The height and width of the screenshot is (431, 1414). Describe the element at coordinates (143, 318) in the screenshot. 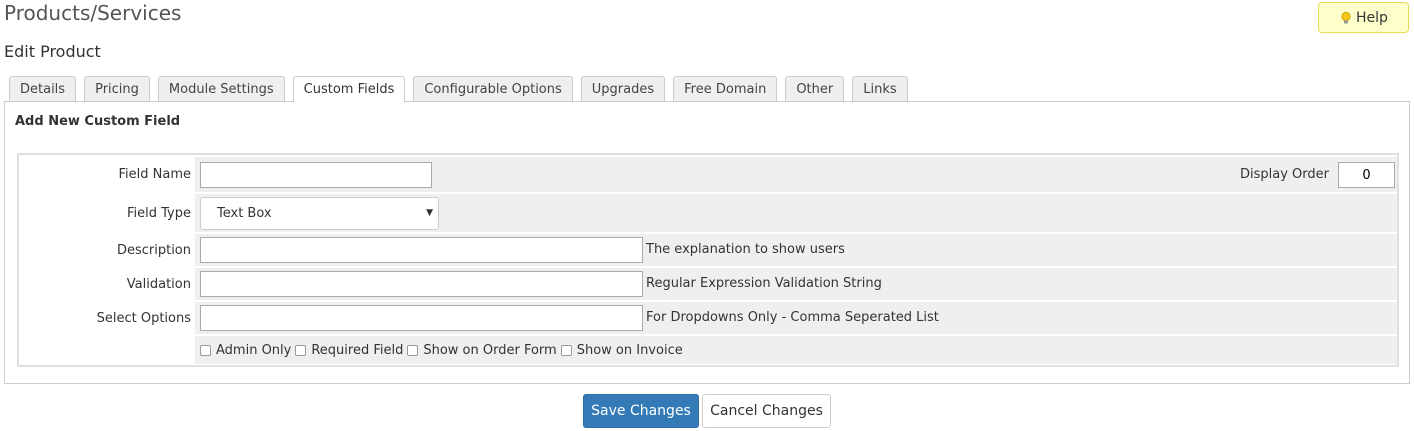

I see `select-options-label: Select Options` at that location.